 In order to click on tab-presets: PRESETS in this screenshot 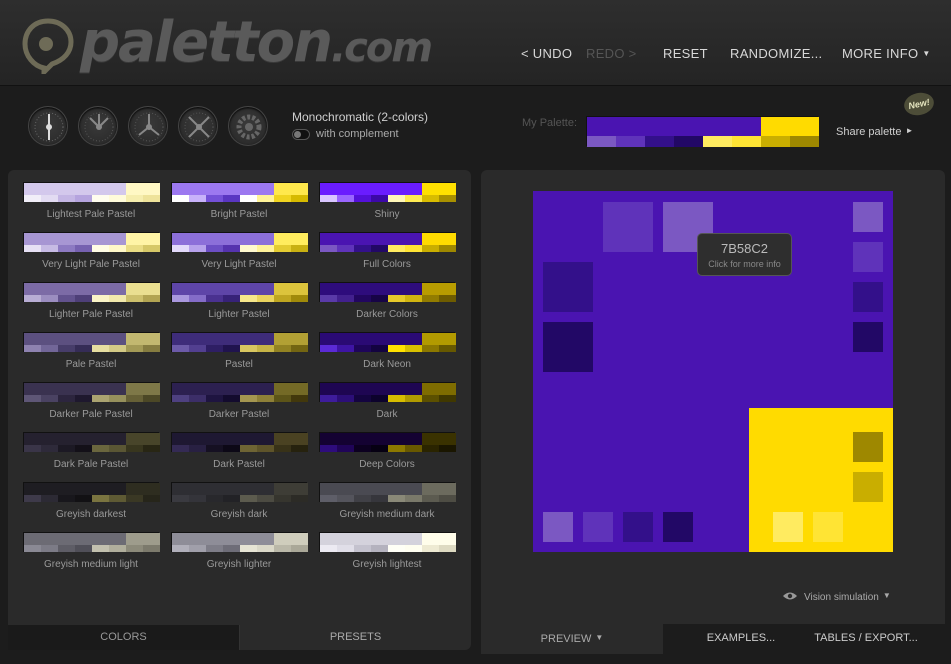, I will do `click(355, 637)`.